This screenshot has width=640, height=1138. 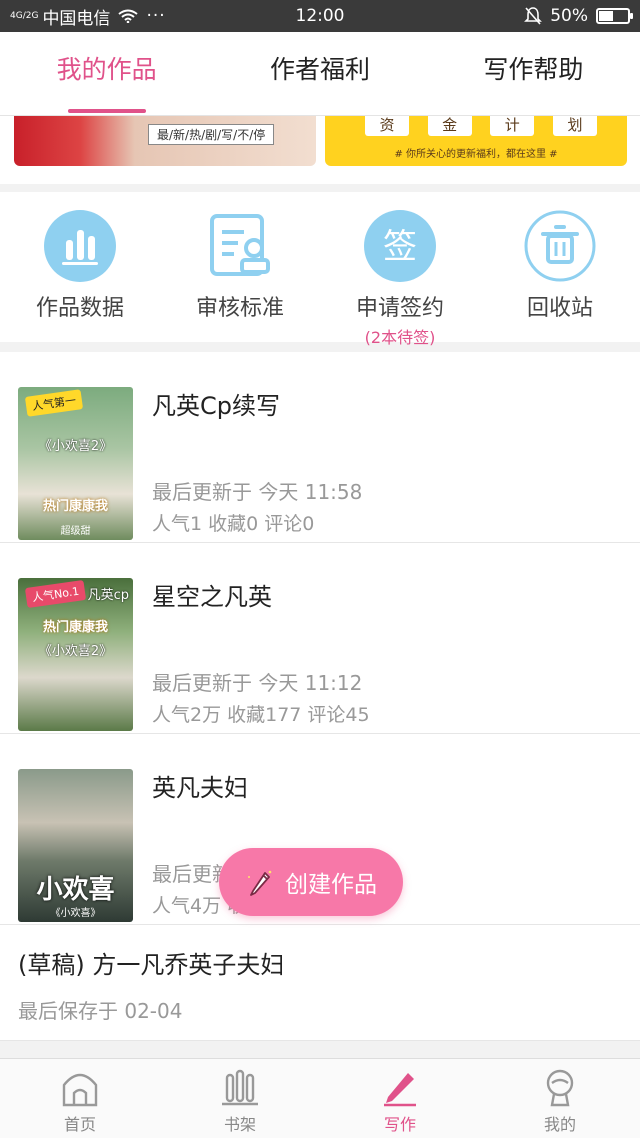 What do you see at coordinates (75, 463) in the screenshot?
I see `book-cover: 人气第一 《小欢喜2》 热门康康我 超级甜` at bounding box center [75, 463].